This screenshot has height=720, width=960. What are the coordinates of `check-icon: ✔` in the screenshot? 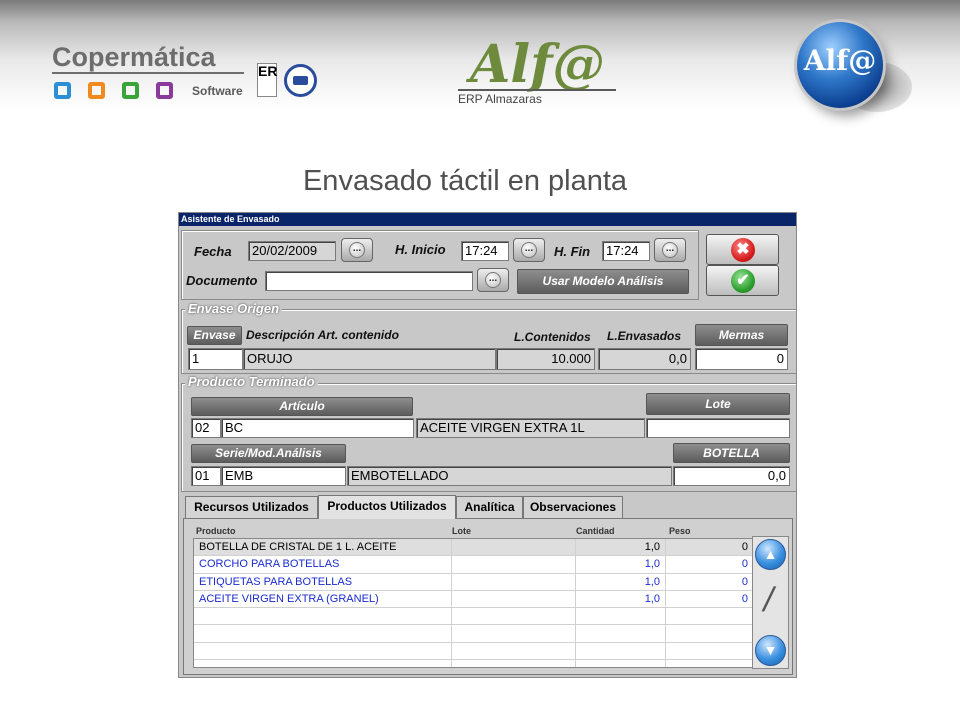 It's located at (743, 281).